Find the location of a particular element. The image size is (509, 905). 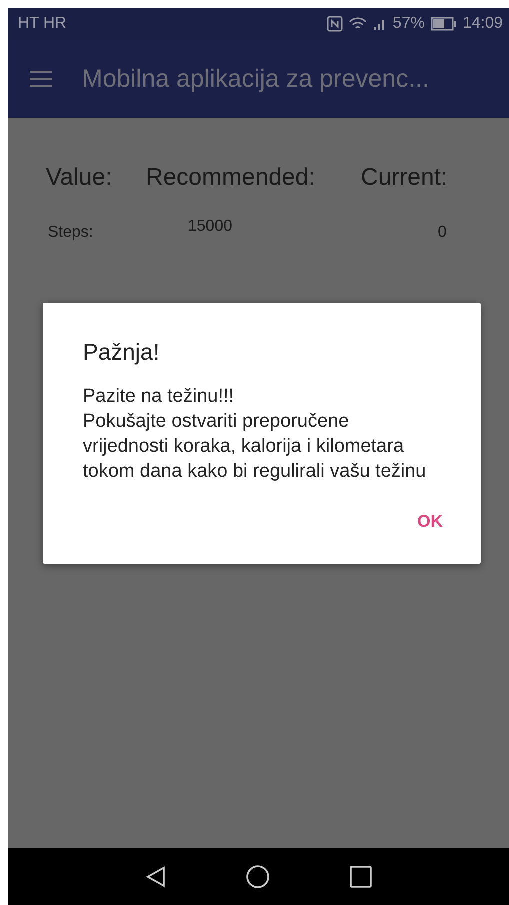

back-icon is located at coordinates (156, 877).